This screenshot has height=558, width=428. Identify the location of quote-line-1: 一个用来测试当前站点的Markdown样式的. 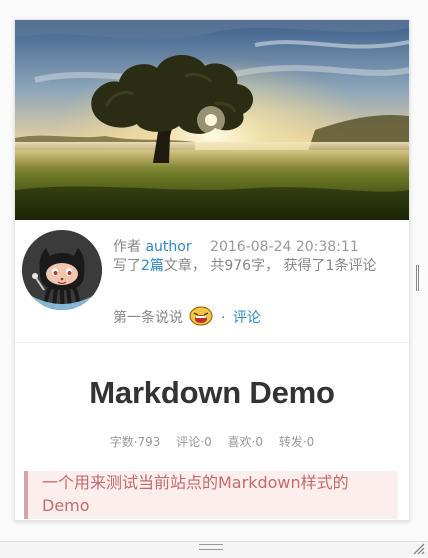
(195, 482).